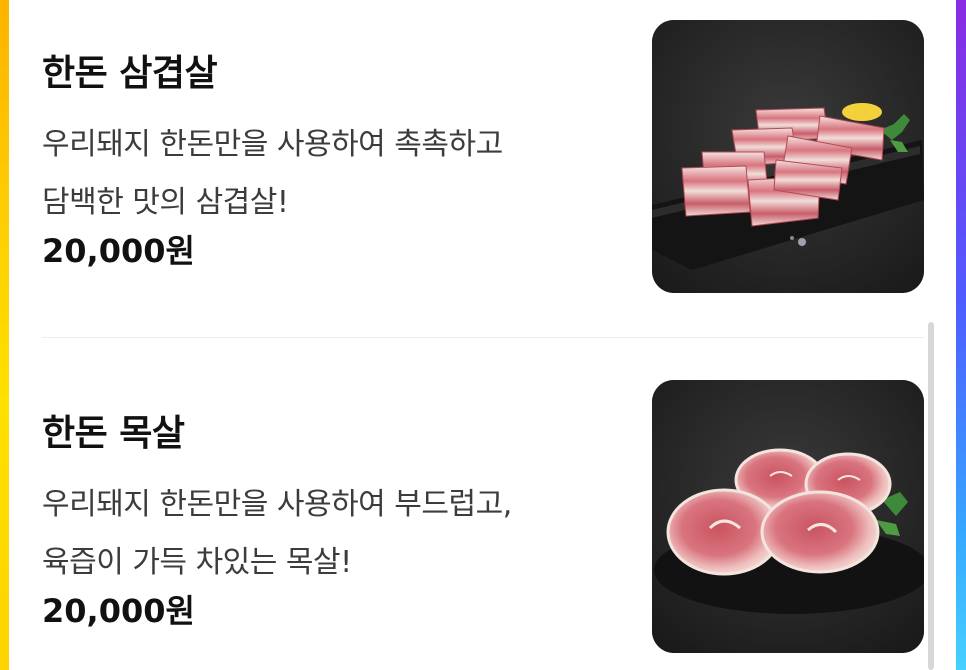 The image size is (966, 670). What do you see at coordinates (272, 144) in the screenshot?
I see `menu-item-description-line: 우리돼지 한돈만을 사용하여 촉촉하고` at bounding box center [272, 144].